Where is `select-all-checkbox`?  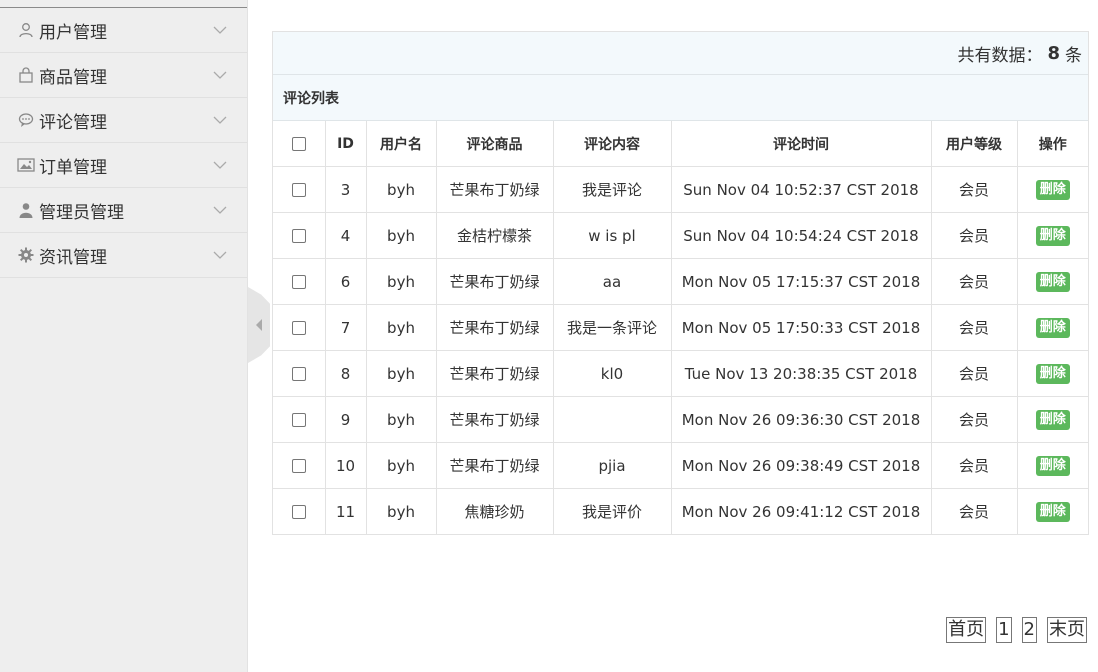
select-all-checkbox is located at coordinates (298, 143).